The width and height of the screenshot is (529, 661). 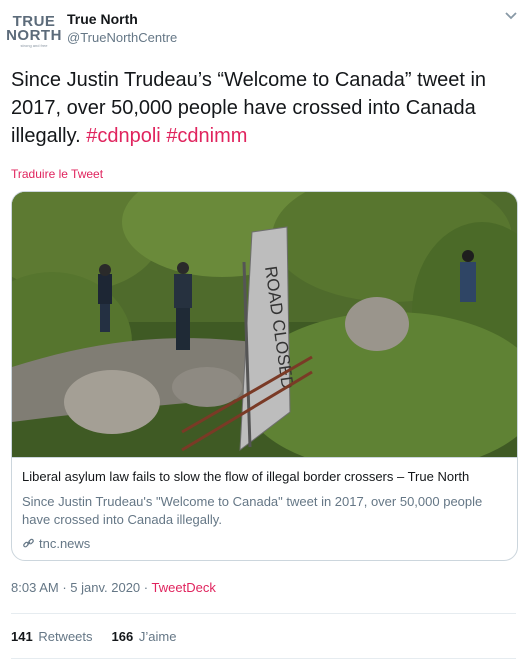 I want to click on likes-count: 166, so click(x=122, y=636).